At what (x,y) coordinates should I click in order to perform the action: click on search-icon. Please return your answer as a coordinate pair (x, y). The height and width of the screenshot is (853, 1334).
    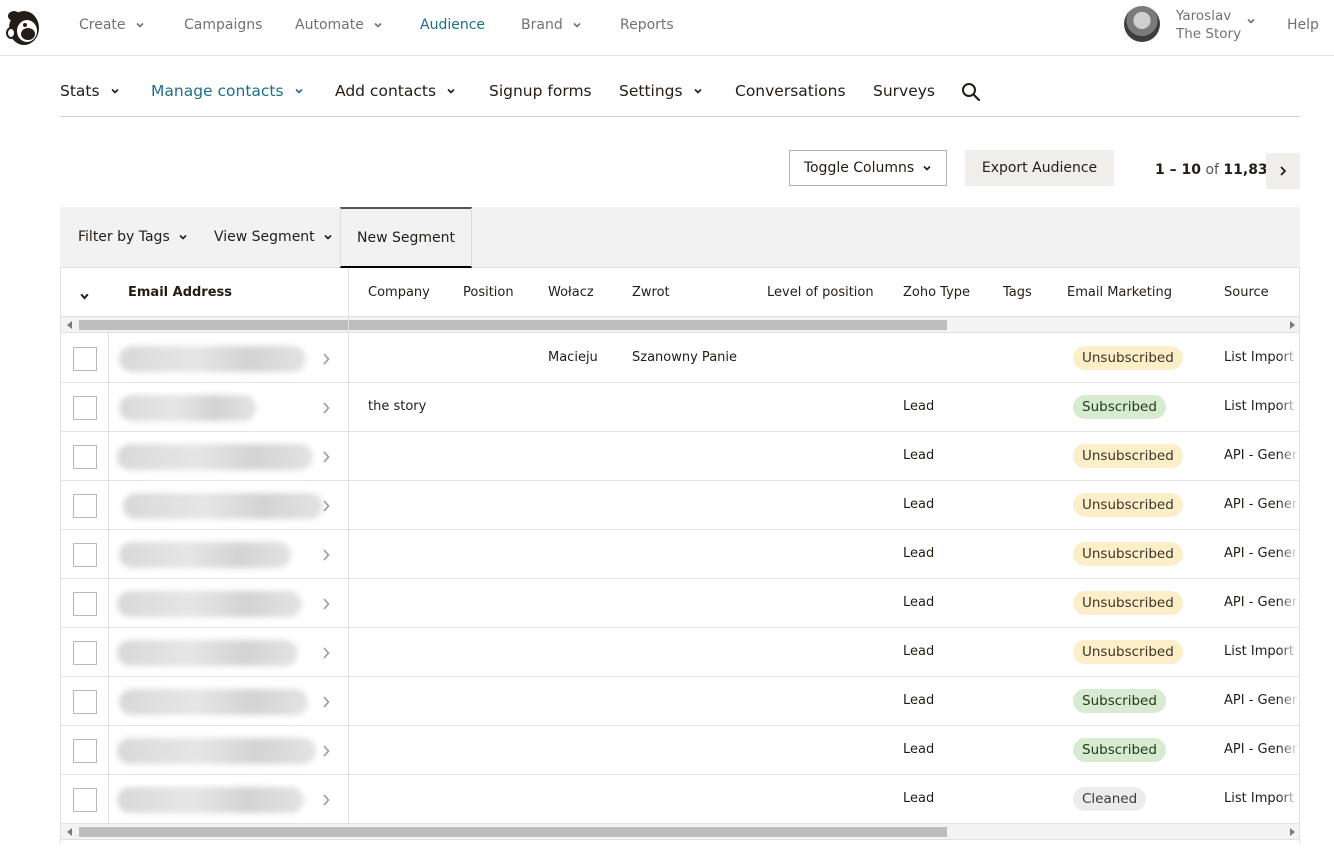
    Looking at the image, I should click on (971, 92).